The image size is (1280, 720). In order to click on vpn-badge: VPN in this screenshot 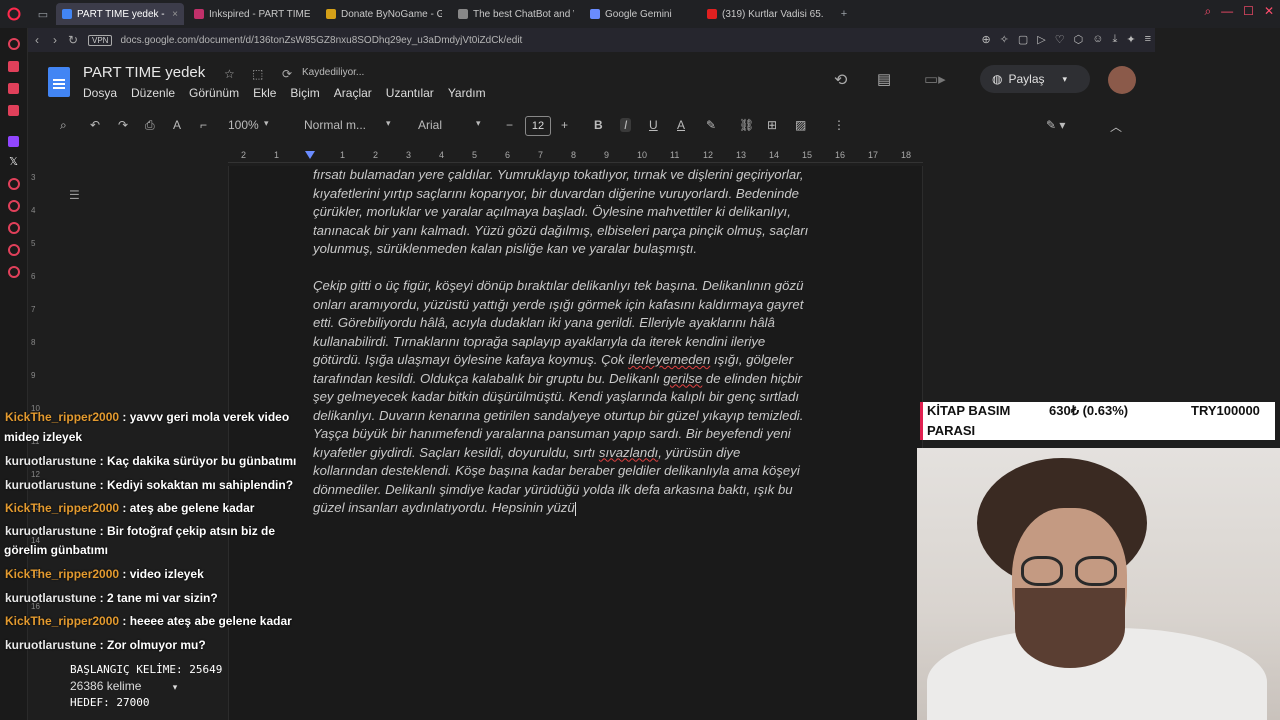, I will do `click(100, 40)`.